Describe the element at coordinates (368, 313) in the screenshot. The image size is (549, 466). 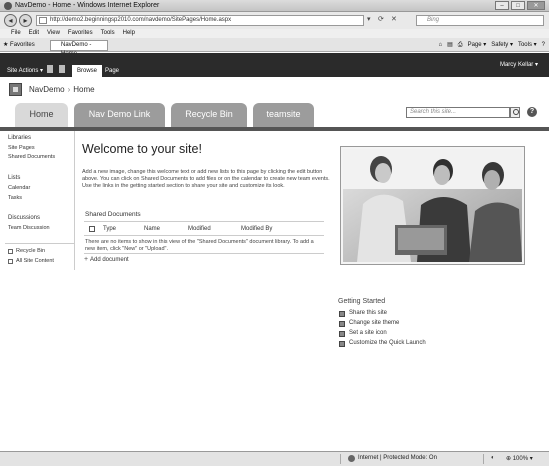
I see `gs-share-site-label: Share this site` at that location.